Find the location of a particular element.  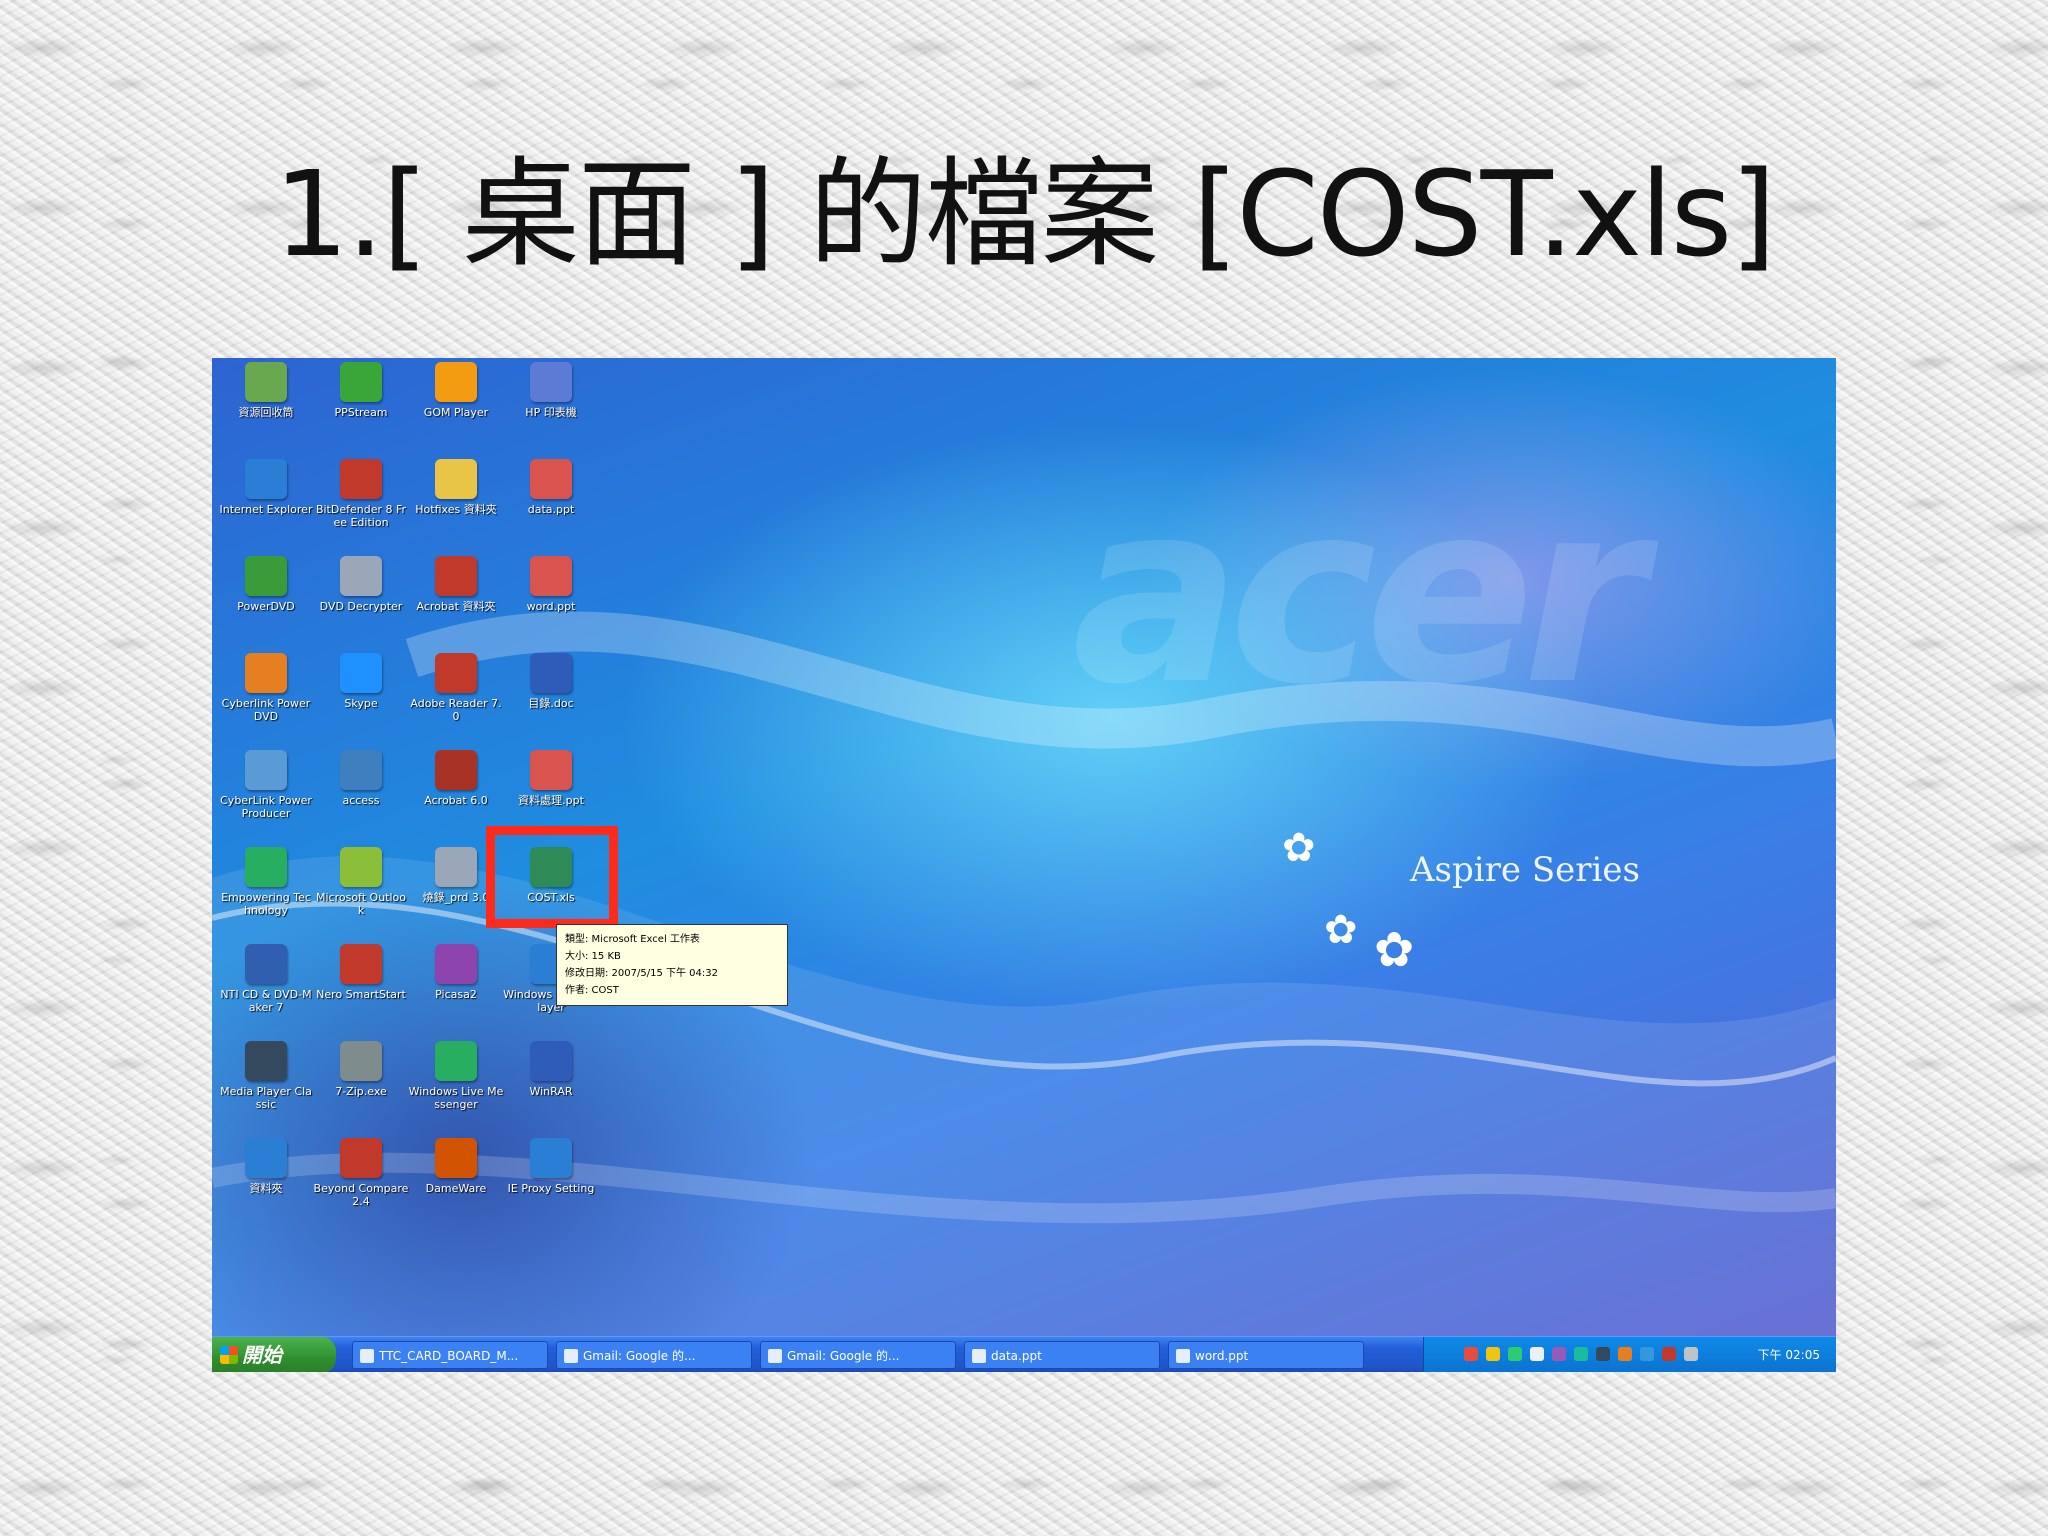

powerproducer-desktop-shortcut: CyberLink PowerProducer is located at coordinates (266, 796).